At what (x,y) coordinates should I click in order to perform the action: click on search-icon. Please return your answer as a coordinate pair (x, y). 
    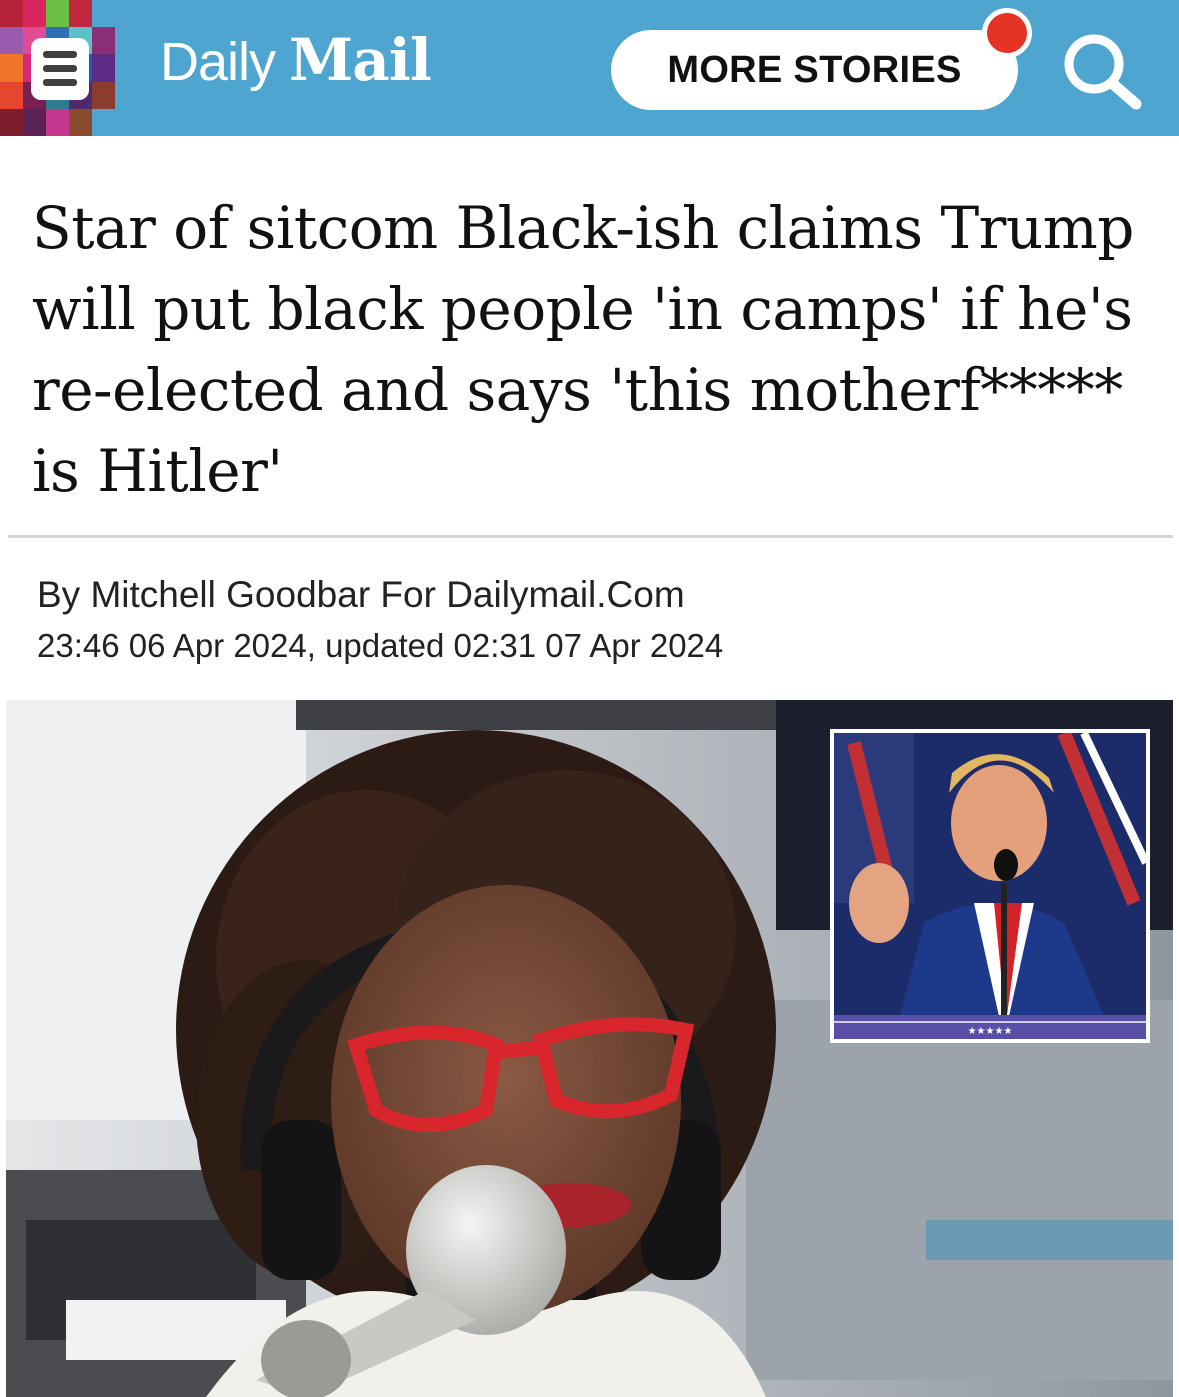
    Looking at the image, I should click on (1103, 72).